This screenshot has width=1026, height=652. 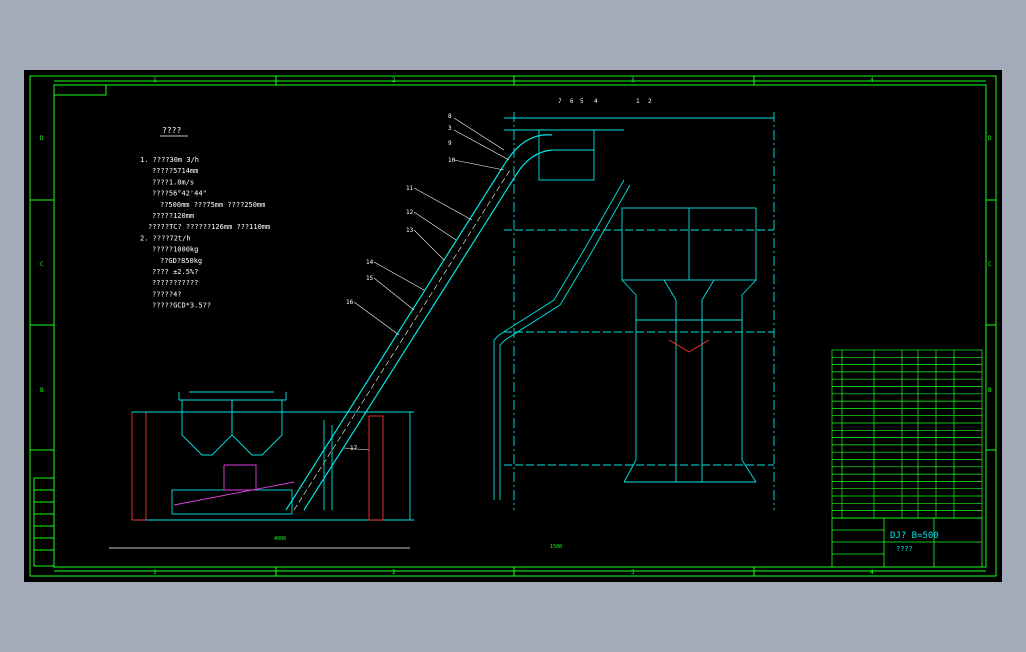 What do you see at coordinates (560, 101) in the screenshot?
I see `callout-7: 7` at bounding box center [560, 101].